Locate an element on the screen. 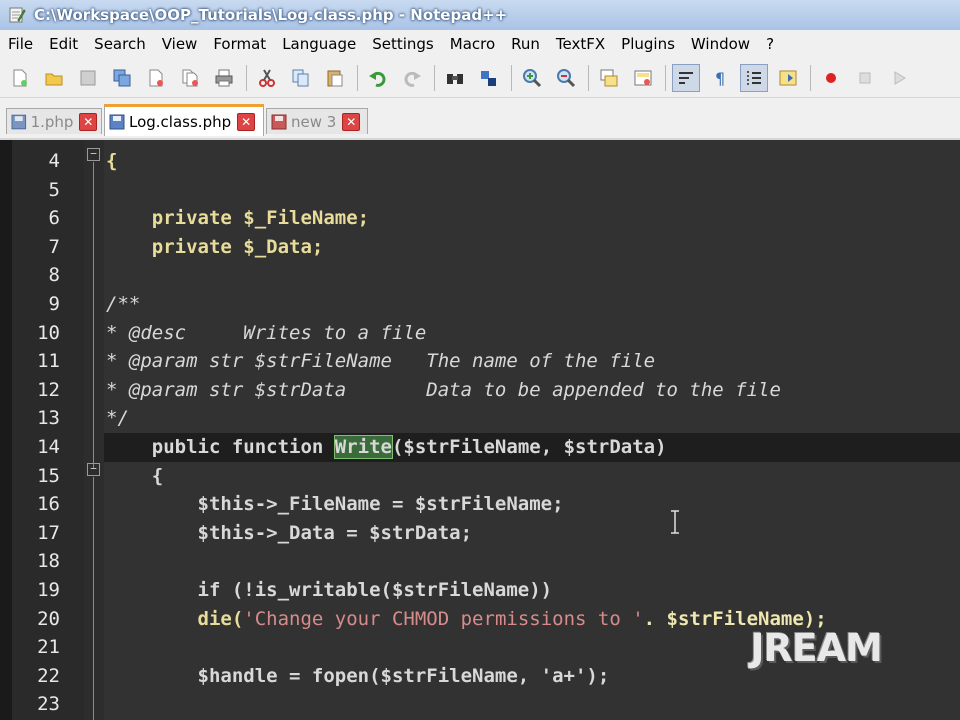 The image size is (960, 720). menu-edit: Edit is located at coordinates (63, 44).